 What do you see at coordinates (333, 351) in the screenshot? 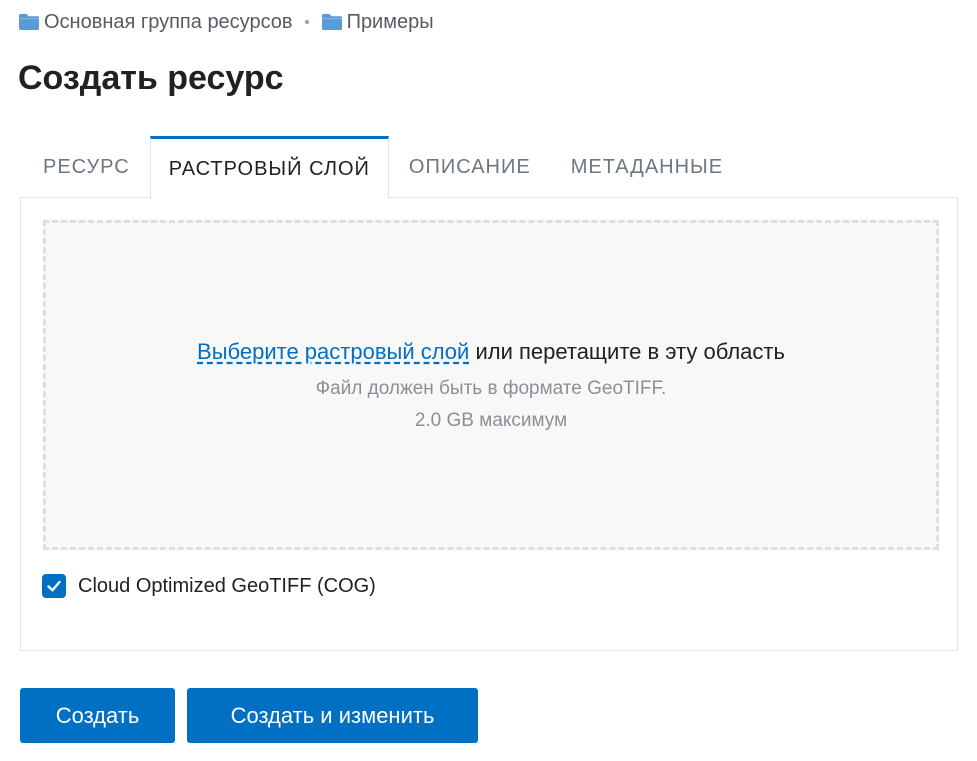
I see `select-raster-link: Выберите растровый слой` at bounding box center [333, 351].